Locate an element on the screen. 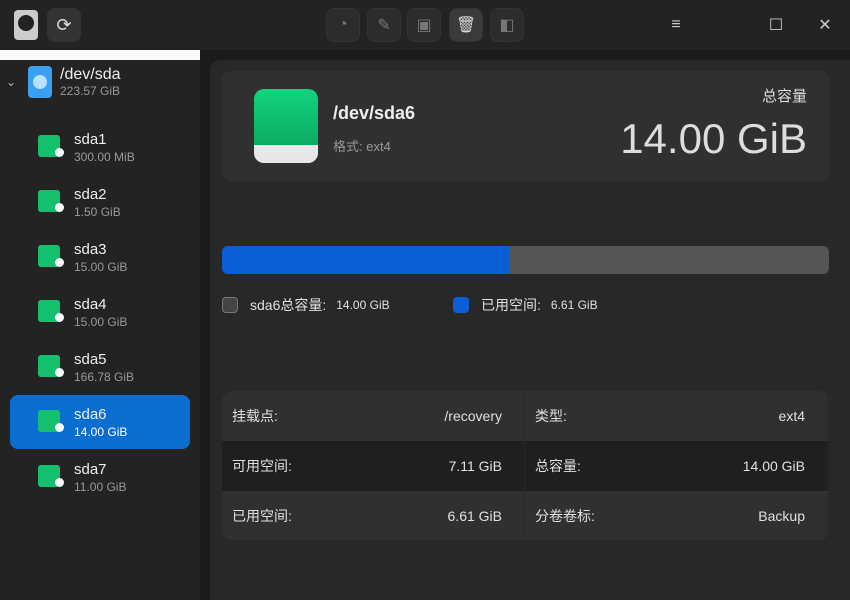  partition-size: 166.78 GiB is located at coordinates (104, 376).